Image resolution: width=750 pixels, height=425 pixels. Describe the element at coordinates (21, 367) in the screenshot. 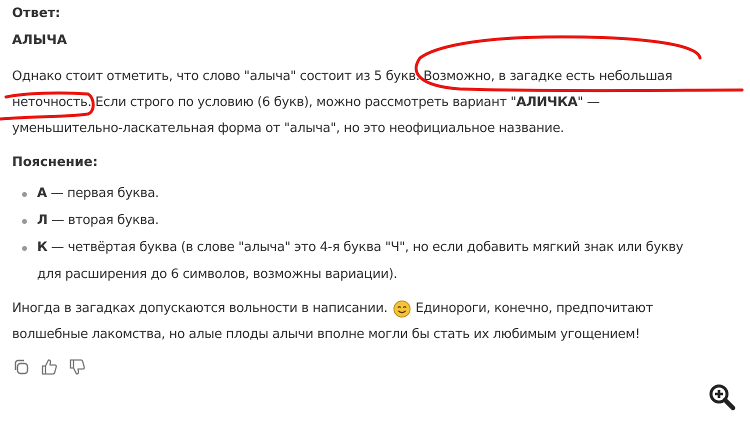

I see `copy-icon` at that location.